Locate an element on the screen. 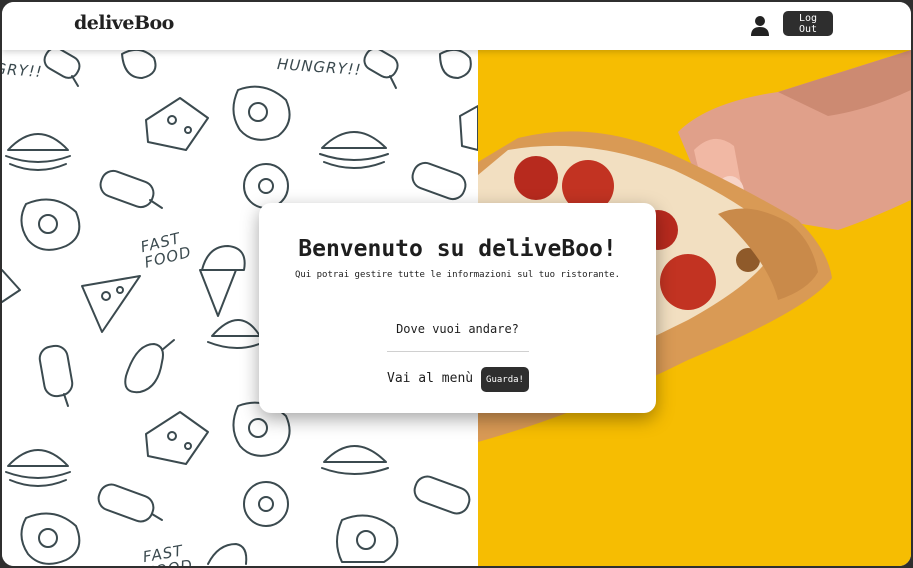 This screenshot has width=913, height=568. welcome-title: Benvenuto su deliveBoo! is located at coordinates (457, 249).